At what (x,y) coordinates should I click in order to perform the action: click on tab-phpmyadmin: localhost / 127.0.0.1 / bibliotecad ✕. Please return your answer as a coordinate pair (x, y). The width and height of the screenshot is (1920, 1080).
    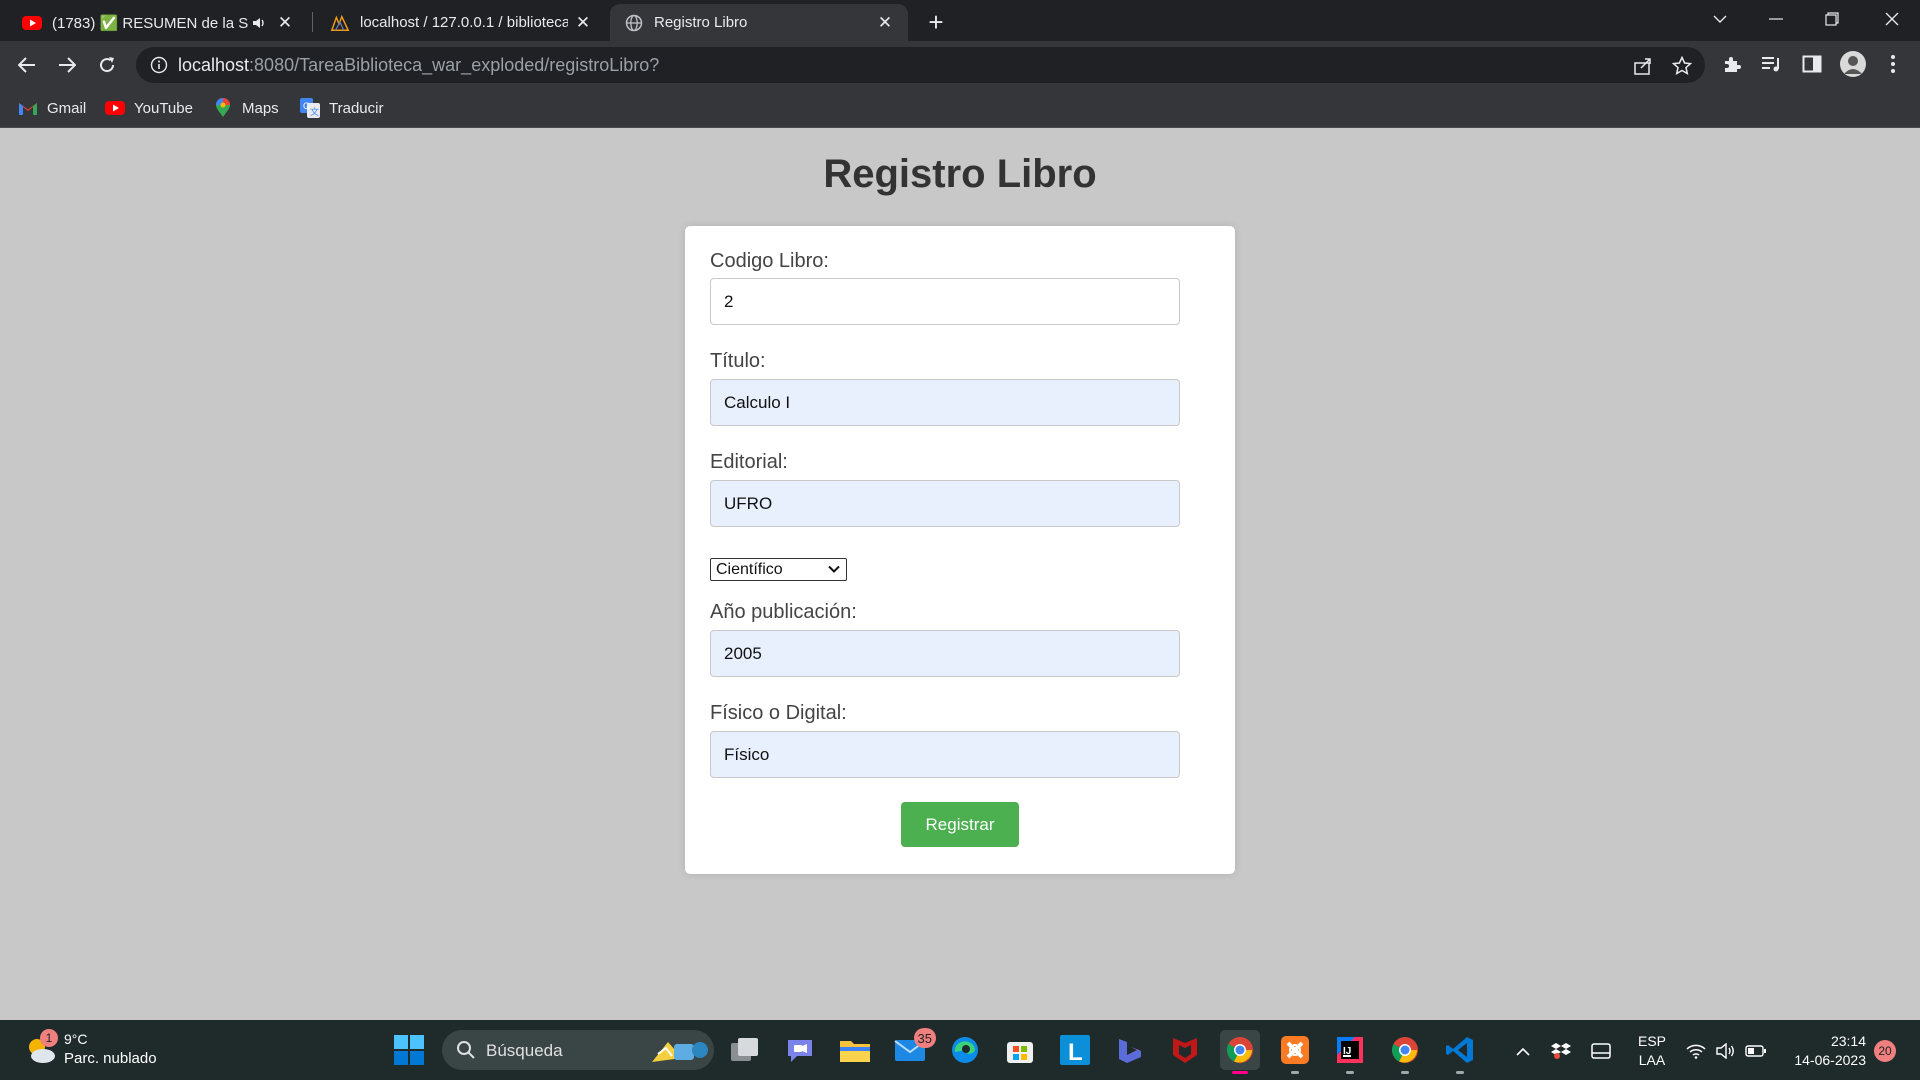
    Looking at the image, I should click on (461, 22).